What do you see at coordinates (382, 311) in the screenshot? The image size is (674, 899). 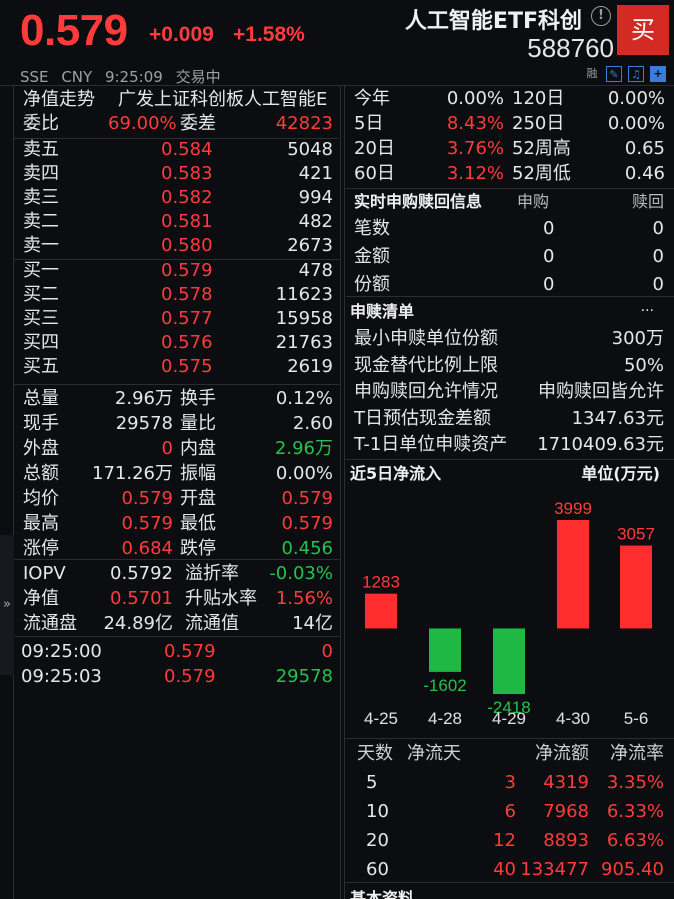 I see `list-title: 申赎清单` at bounding box center [382, 311].